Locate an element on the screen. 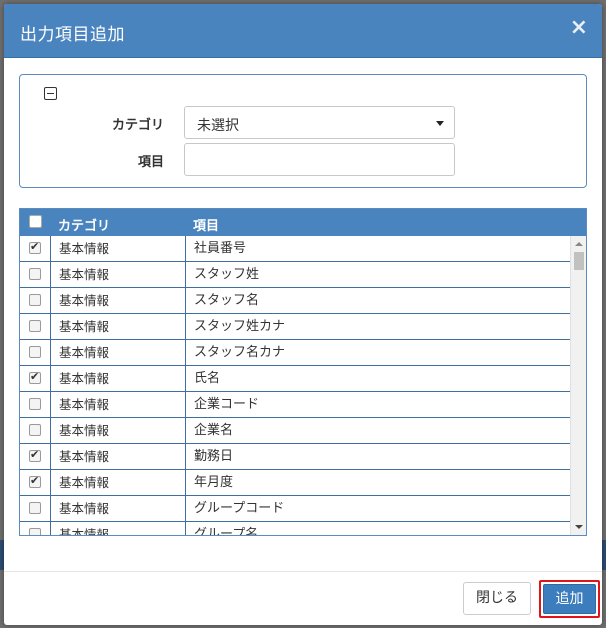 Image resolution: width=606 pixels, height=628 pixels. grid-header: カテゴリ 項目 is located at coordinates (303, 222).